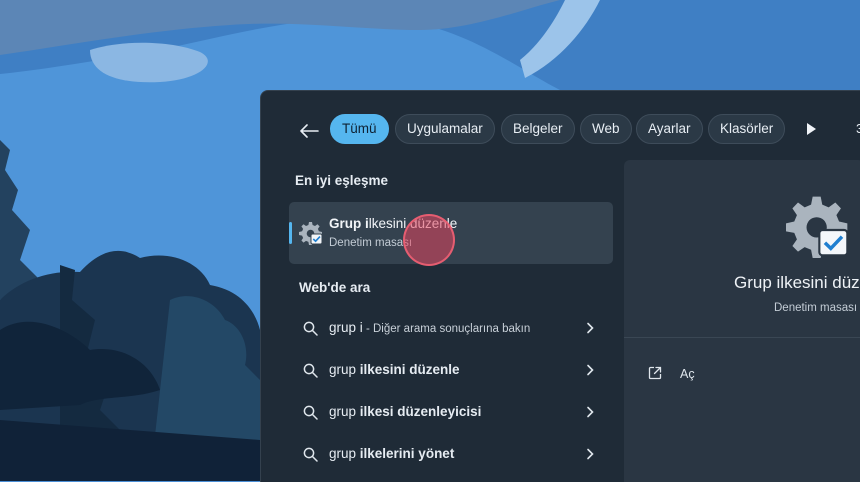 The height and width of the screenshot is (482, 860). What do you see at coordinates (342, 180) in the screenshot?
I see `best-match-heading: En iyi eşleşme` at bounding box center [342, 180].